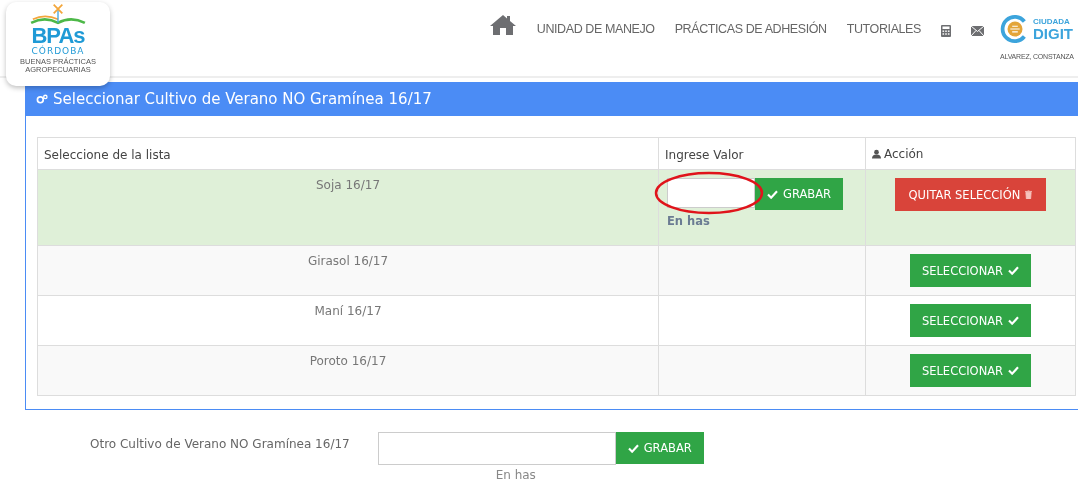 The width and height of the screenshot is (1078, 479). I want to click on field-label: Otro Cultivo de Verano NO Gramínea 16/17, so click(220, 444).